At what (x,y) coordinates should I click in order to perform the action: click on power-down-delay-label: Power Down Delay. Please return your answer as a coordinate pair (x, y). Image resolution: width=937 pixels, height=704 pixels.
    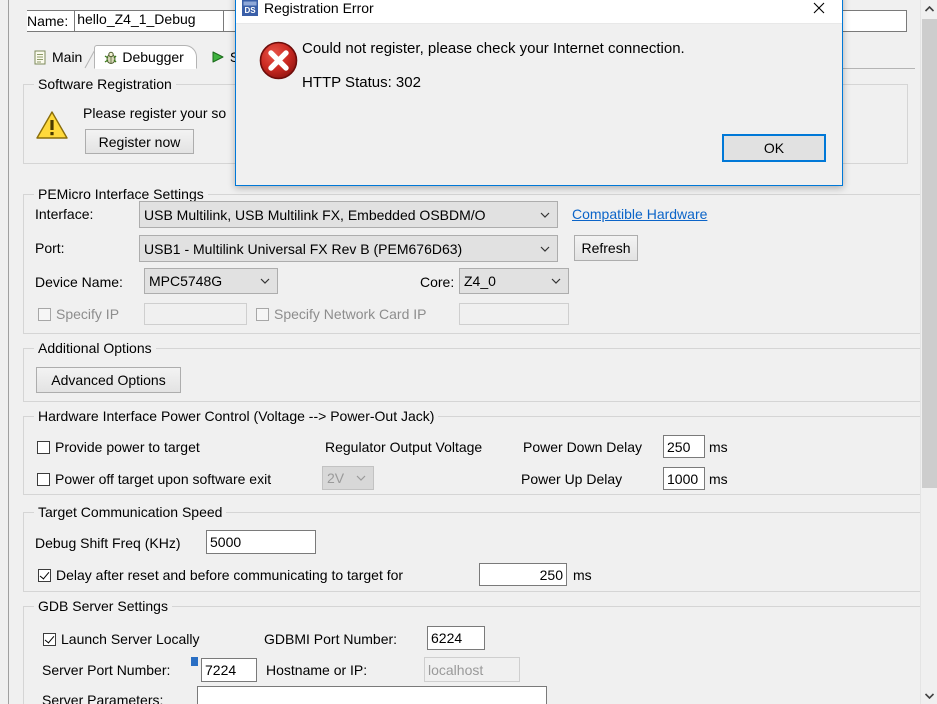
    Looking at the image, I should click on (583, 447).